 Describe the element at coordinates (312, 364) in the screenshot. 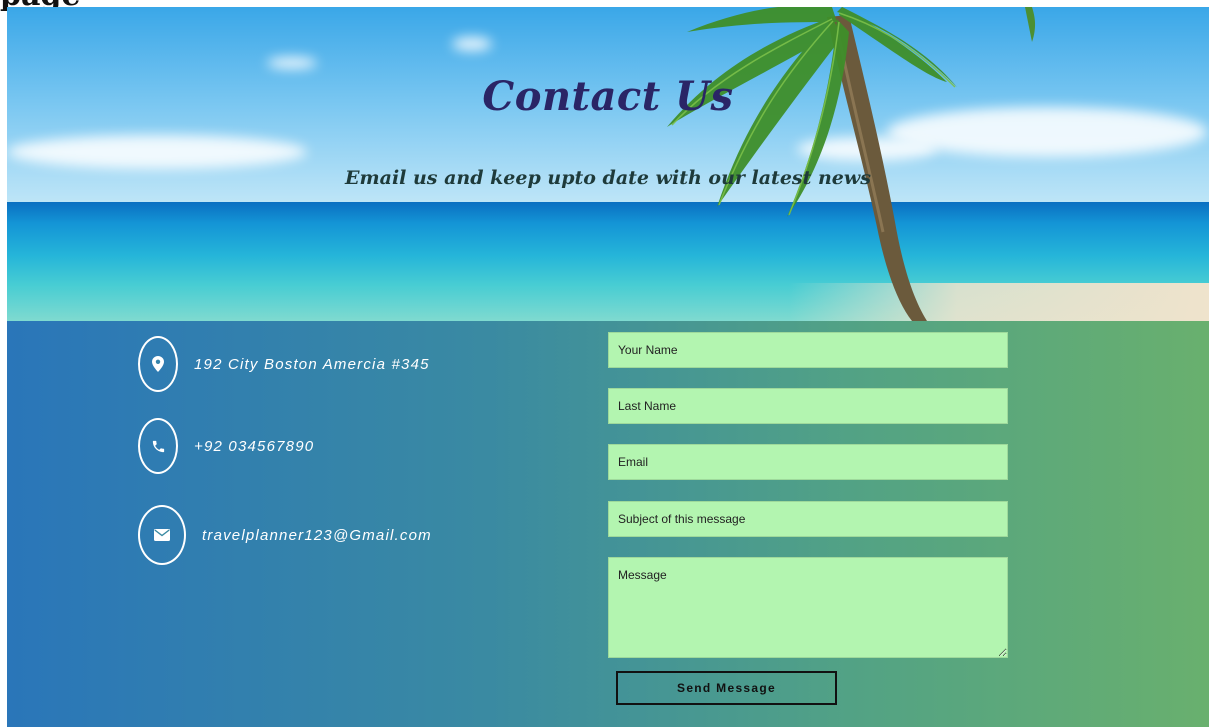

I see `address-text: 192 City Boston Amercia #345` at that location.